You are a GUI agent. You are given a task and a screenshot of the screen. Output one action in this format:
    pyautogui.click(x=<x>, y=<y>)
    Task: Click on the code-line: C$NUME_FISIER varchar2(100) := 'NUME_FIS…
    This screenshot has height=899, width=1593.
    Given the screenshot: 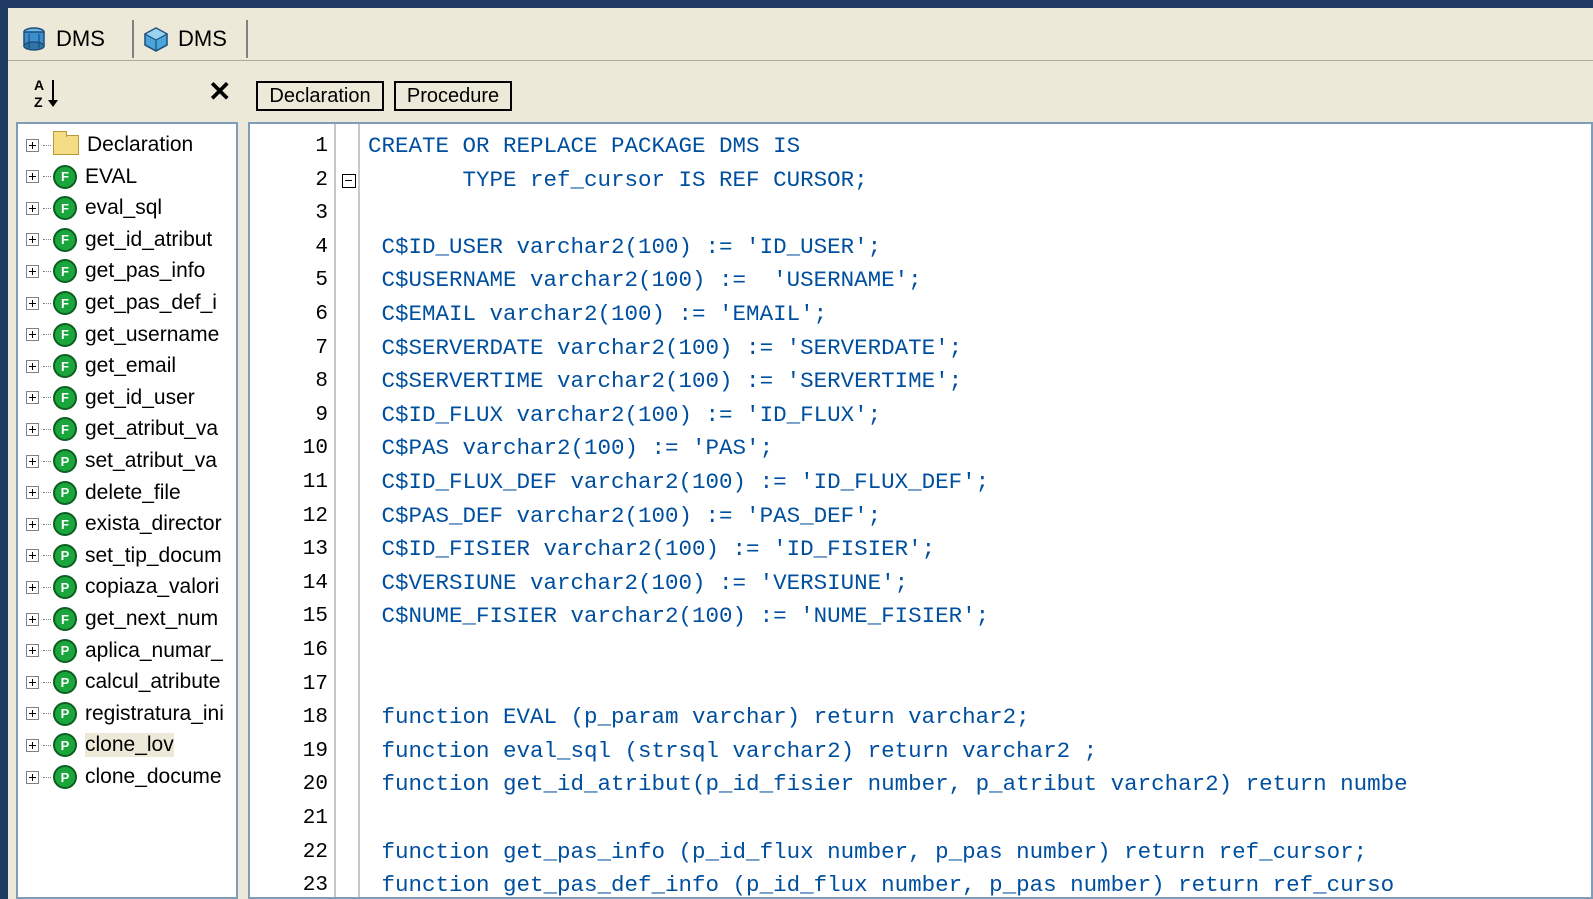 What is the action you would take?
    pyautogui.click(x=679, y=617)
    